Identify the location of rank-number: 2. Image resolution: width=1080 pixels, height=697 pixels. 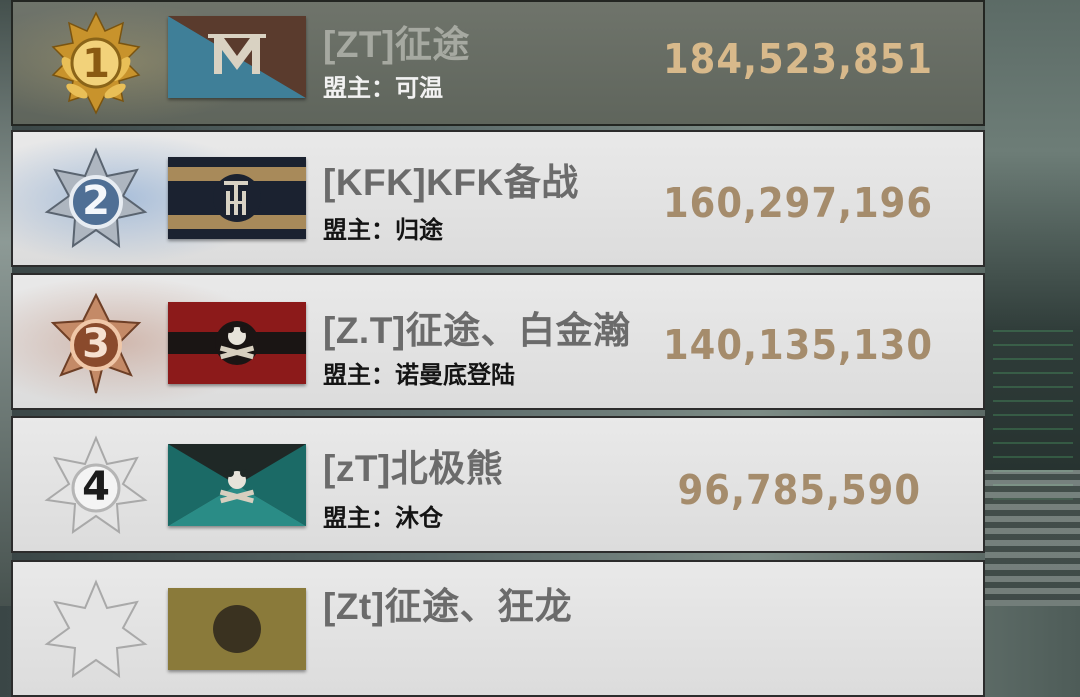
(96, 201).